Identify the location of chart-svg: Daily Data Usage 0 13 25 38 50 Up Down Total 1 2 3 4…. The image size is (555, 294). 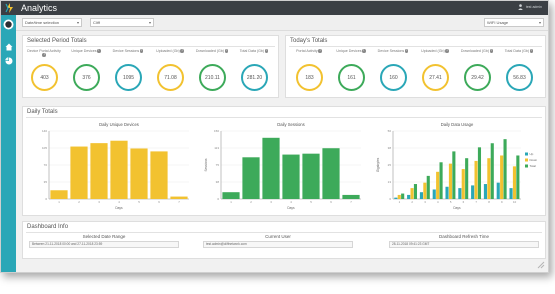
(457, 166).